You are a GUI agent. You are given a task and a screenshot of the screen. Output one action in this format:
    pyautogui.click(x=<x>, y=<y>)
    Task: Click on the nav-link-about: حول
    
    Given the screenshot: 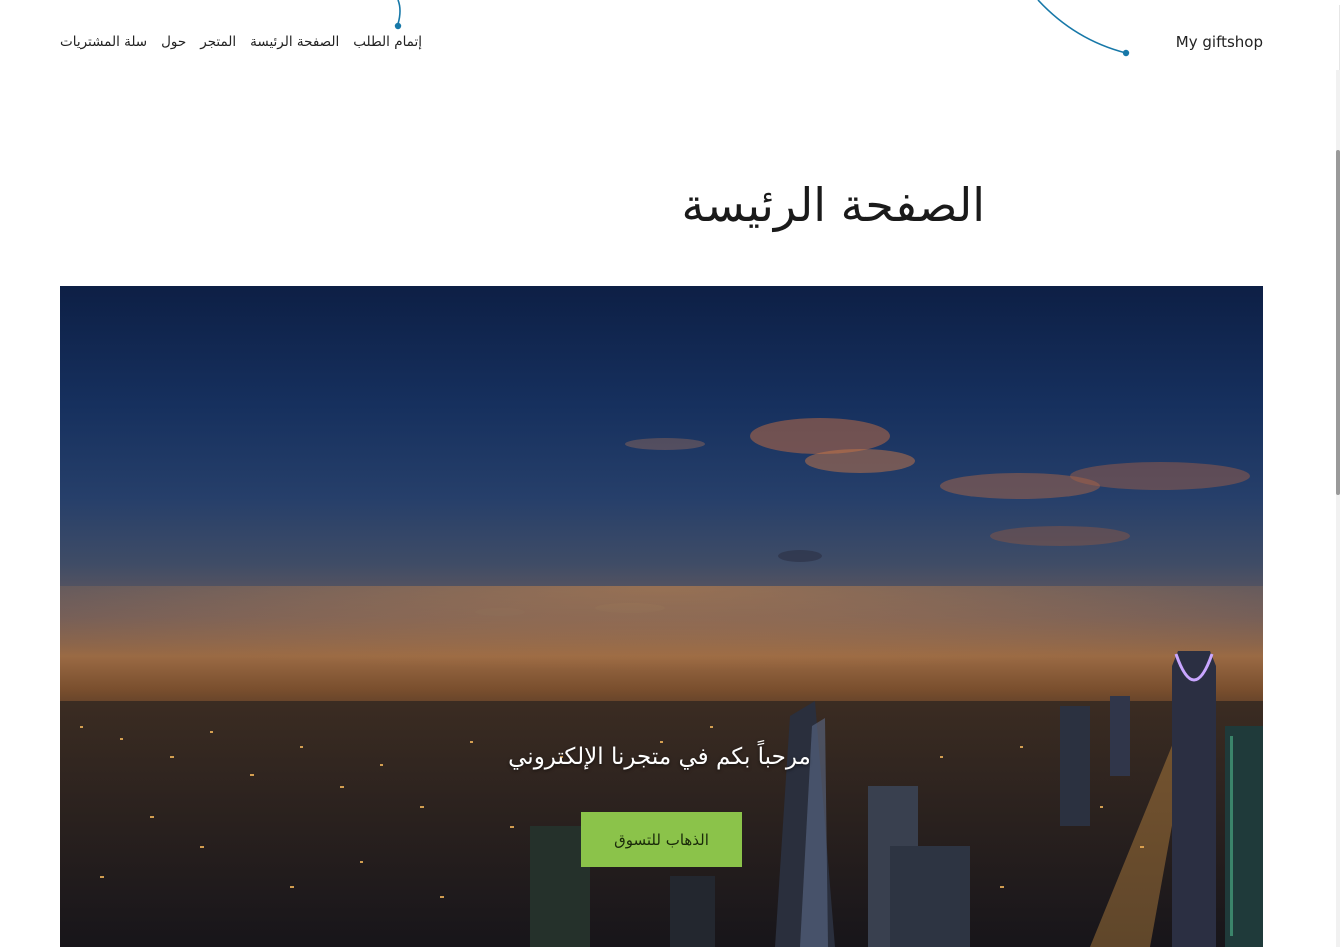 What is the action you would take?
    pyautogui.click(x=173, y=42)
    